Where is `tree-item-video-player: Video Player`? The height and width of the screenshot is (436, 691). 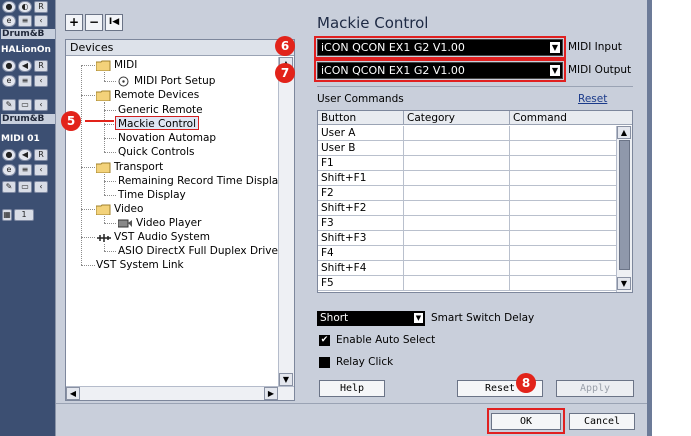 tree-item-video-player: Video Player is located at coordinates (168, 223).